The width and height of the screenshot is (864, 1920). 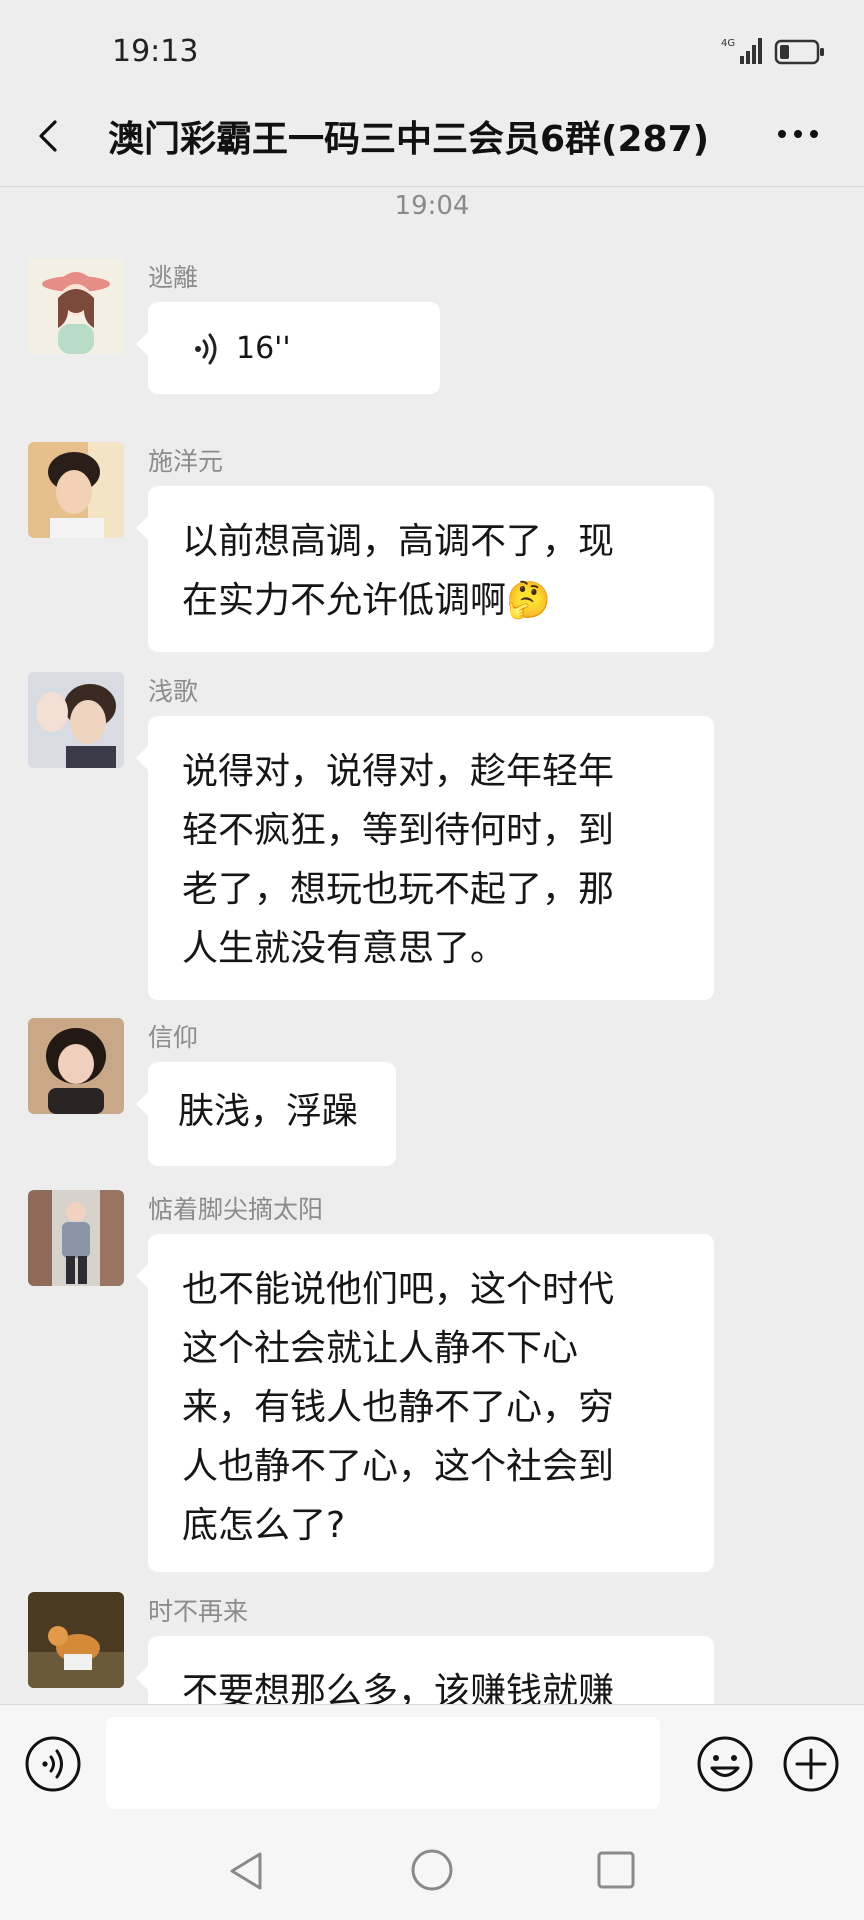 I want to click on voice-message-bubble: 16'', so click(x=288, y=348).